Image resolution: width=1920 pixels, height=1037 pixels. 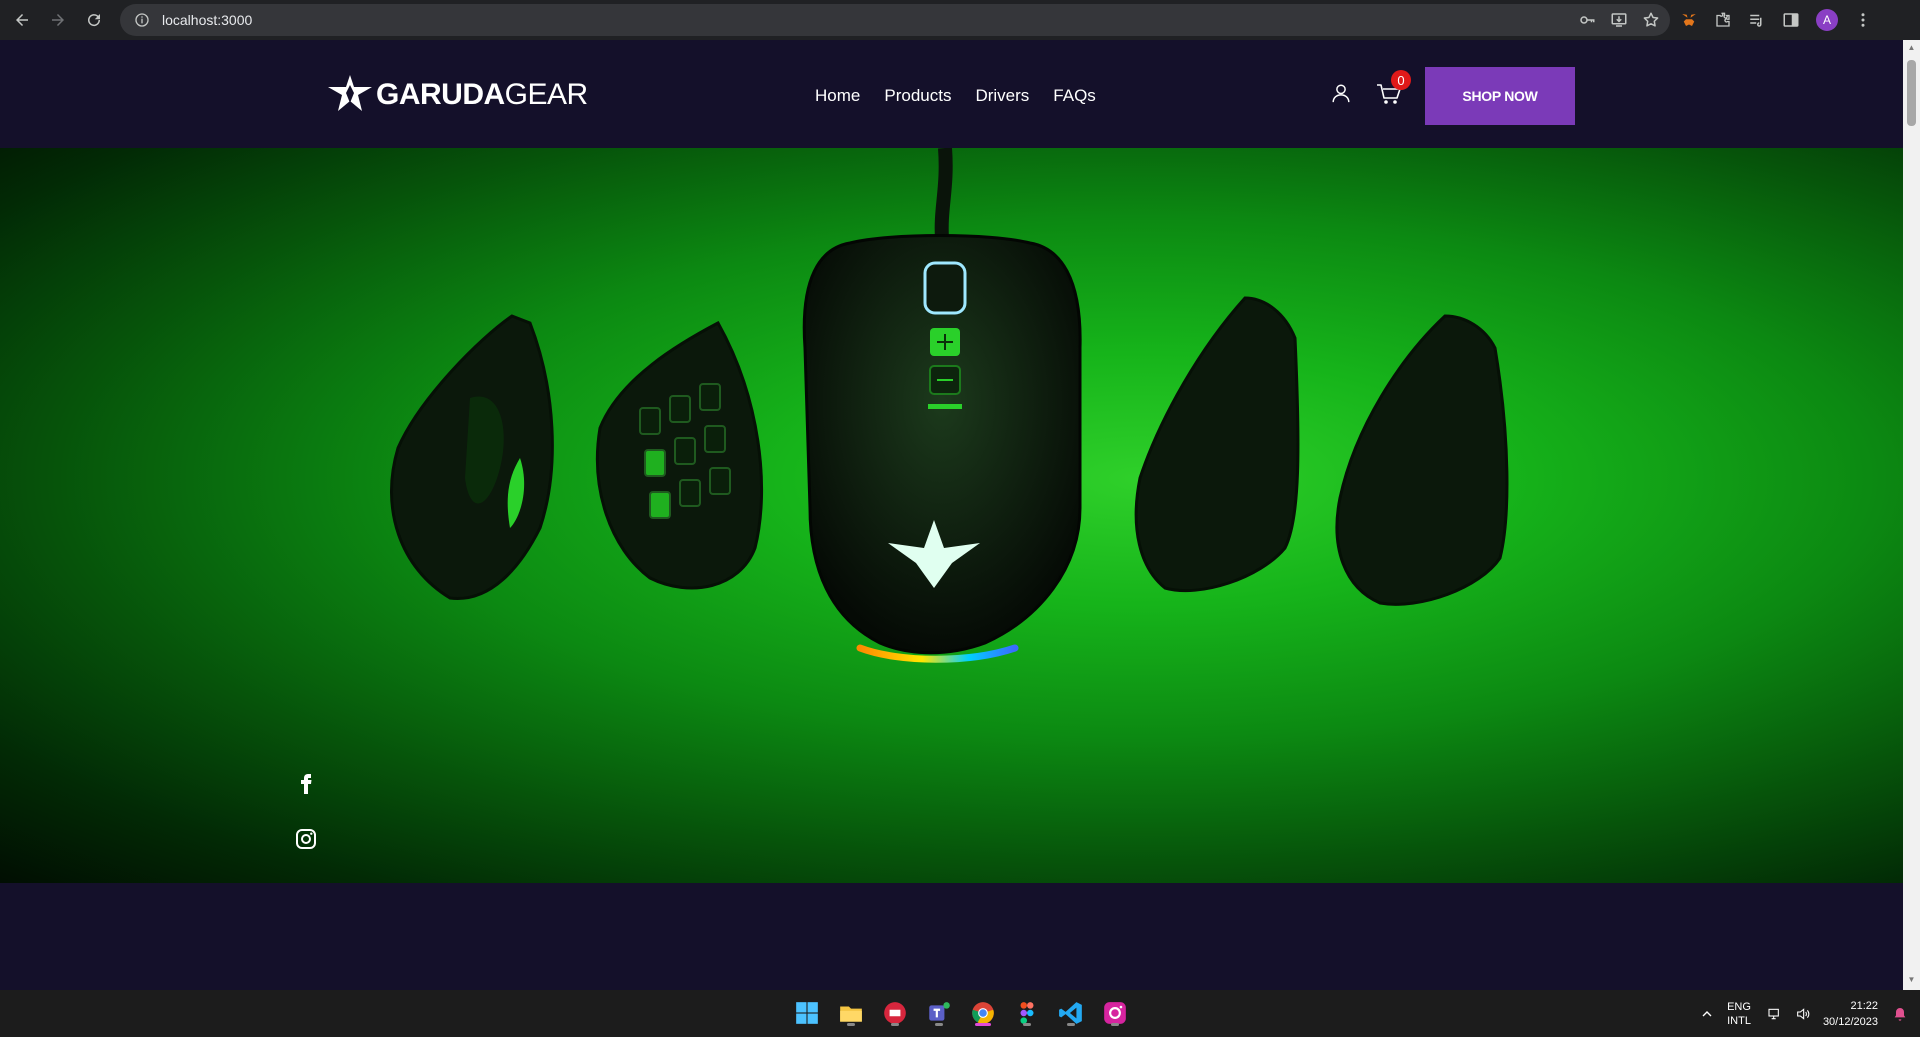 I want to click on facebook-icon, so click(x=306, y=782).